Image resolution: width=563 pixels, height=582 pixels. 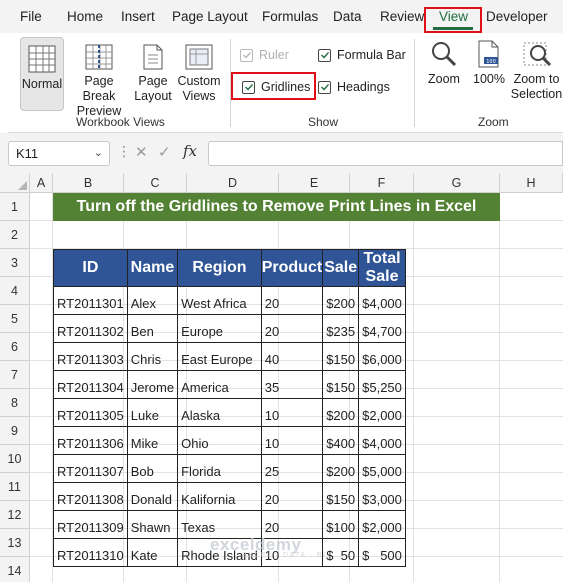 I want to click on cell-sale: $100, so click(x=341, y=524).